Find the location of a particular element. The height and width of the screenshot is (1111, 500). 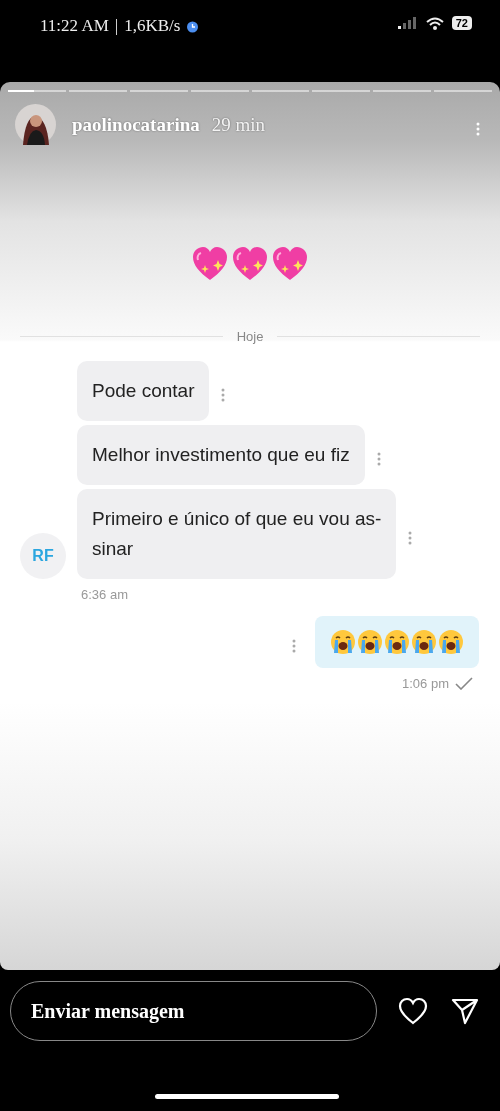

battery-level: 72 is located at coordinates (461, 23).